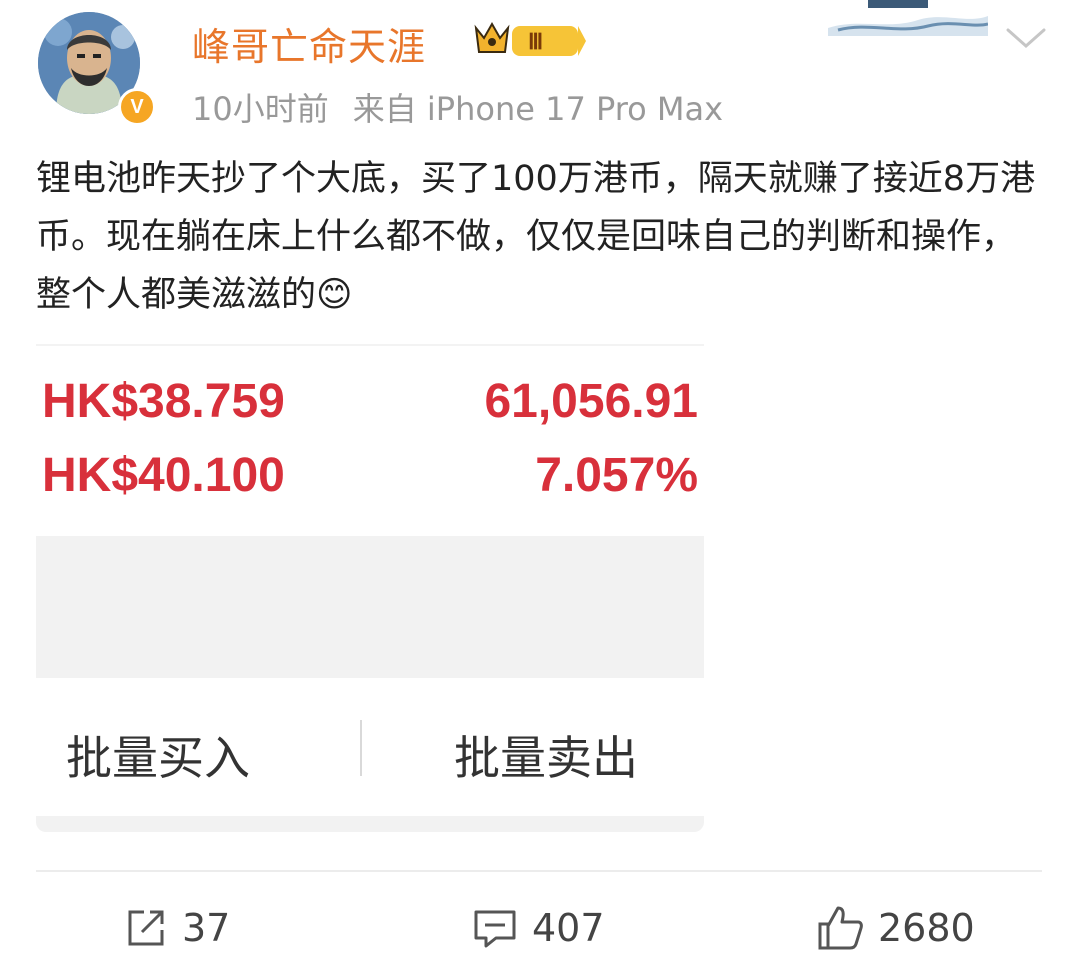  Describe the element at coordinates (370, 607) in the screenshot. I see `card-blank-area` at that location.